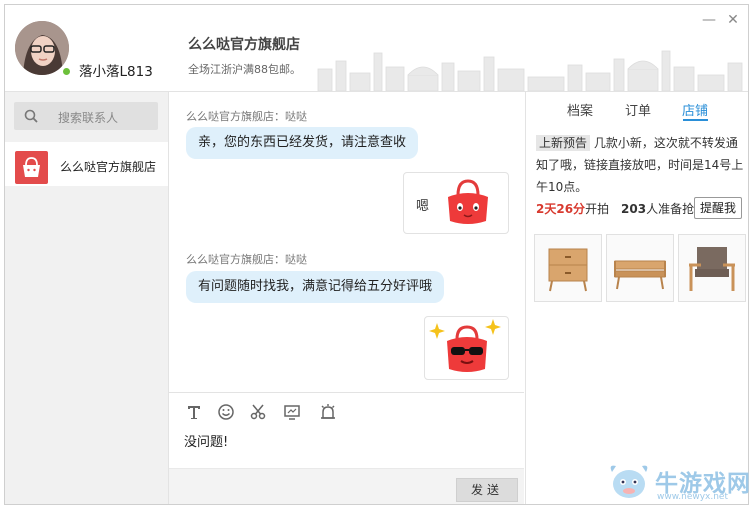 The image size is (752, 511). What do you see at coordinates (563, 143) in the screenshot?
I see `promo-tag: 上新预告` at bounding box center [563, 143].